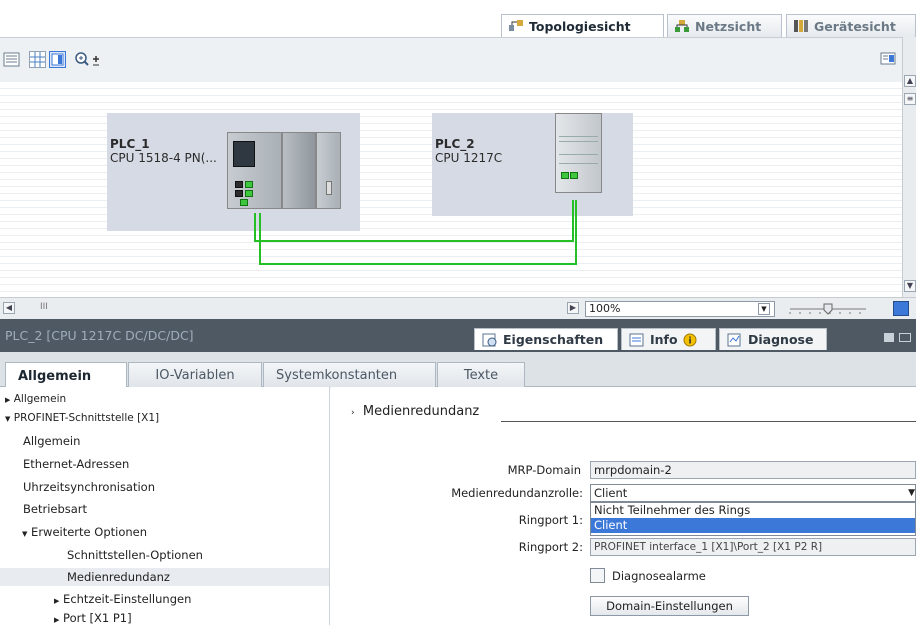 This screenshot has width=916, height=629. Describe the element at coordinates (164, 618) in the screenshot. I see `tree-item-port-x1-p1: ▶ Port [X1 P1]` at that location.